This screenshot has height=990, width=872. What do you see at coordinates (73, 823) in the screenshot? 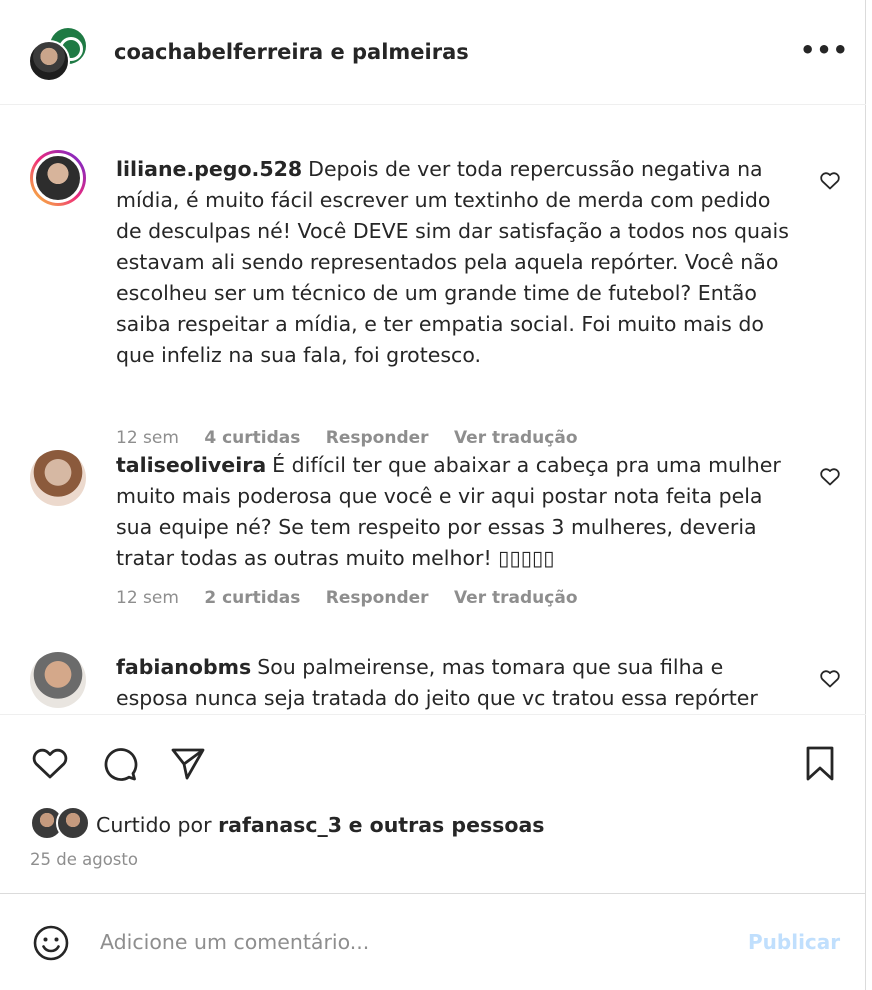
I see `liker-avatar` at bounding box center [73, 823].